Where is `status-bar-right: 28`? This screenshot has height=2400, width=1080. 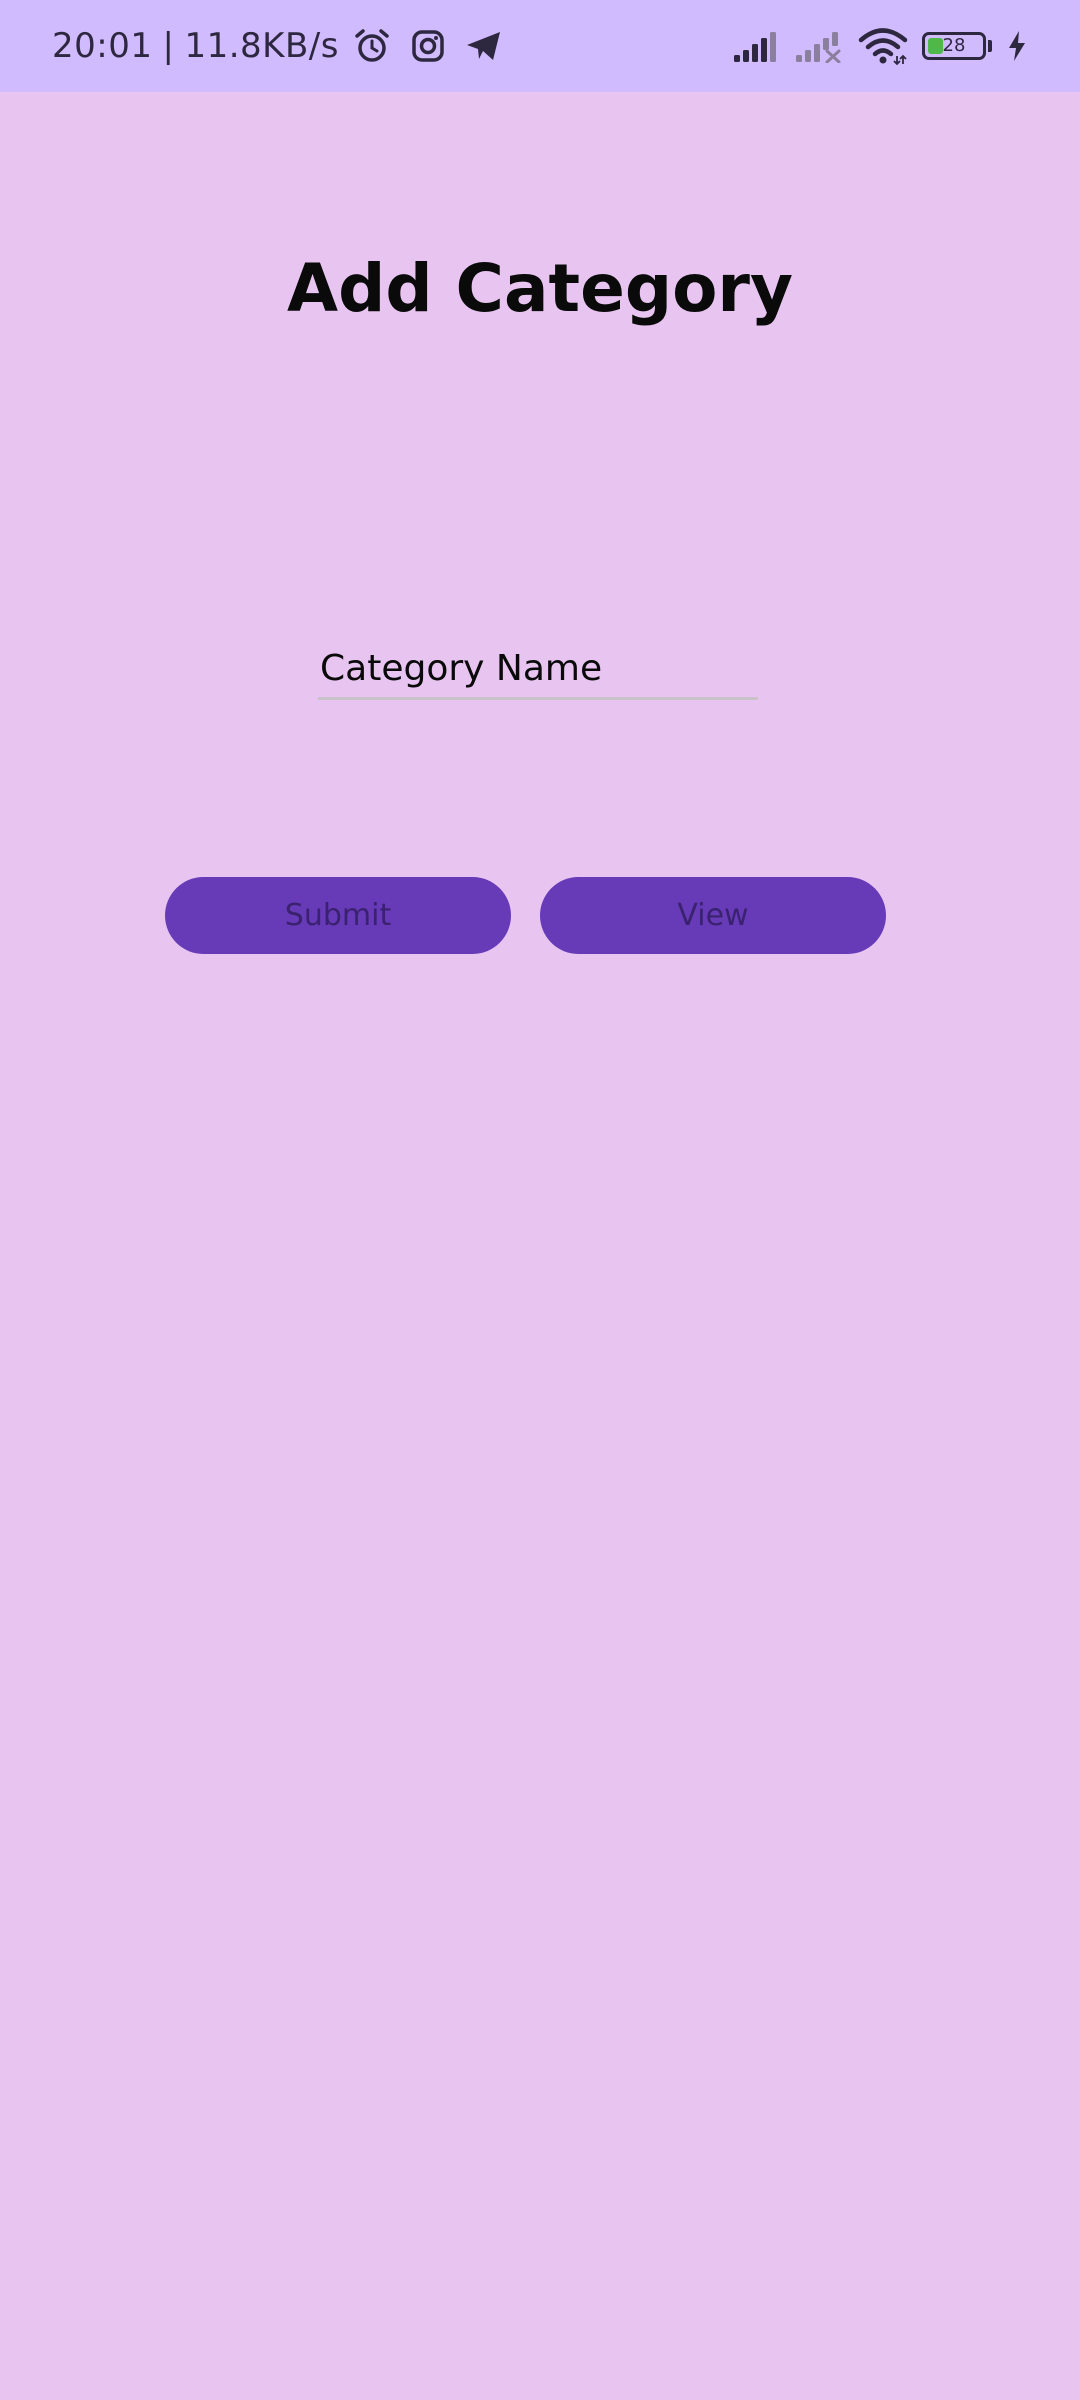
status-bar-right: 28 is located at coordinates (880, 46).